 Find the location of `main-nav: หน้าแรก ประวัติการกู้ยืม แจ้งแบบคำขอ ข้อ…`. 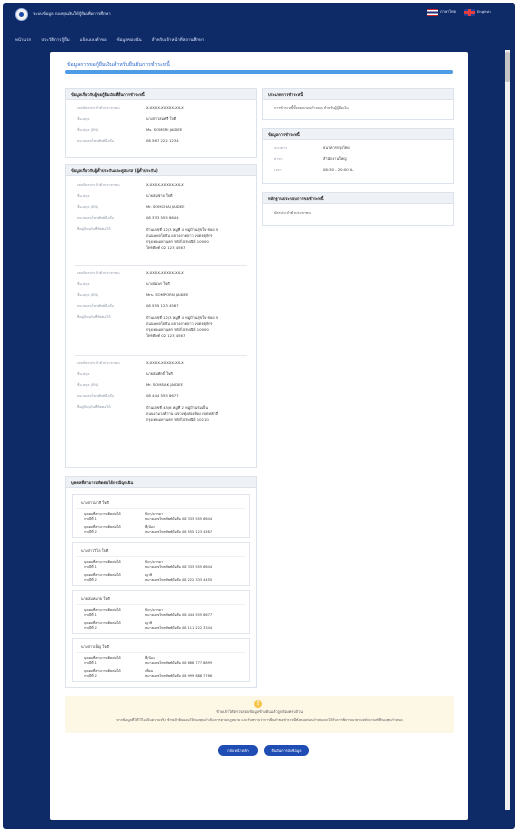

main-nav: หน้าแรก ประวัติการกู้ยืม แจ้งแบบคำขอ ข้อ… is located at coordinates (259, 41).